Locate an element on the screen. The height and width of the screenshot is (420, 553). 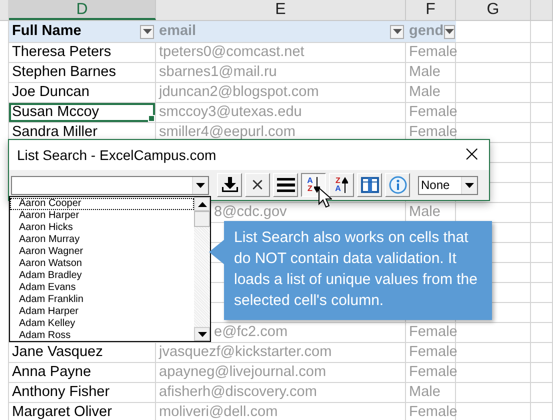
list-item: Aaron Hicks is located at coordinates (102, 228).